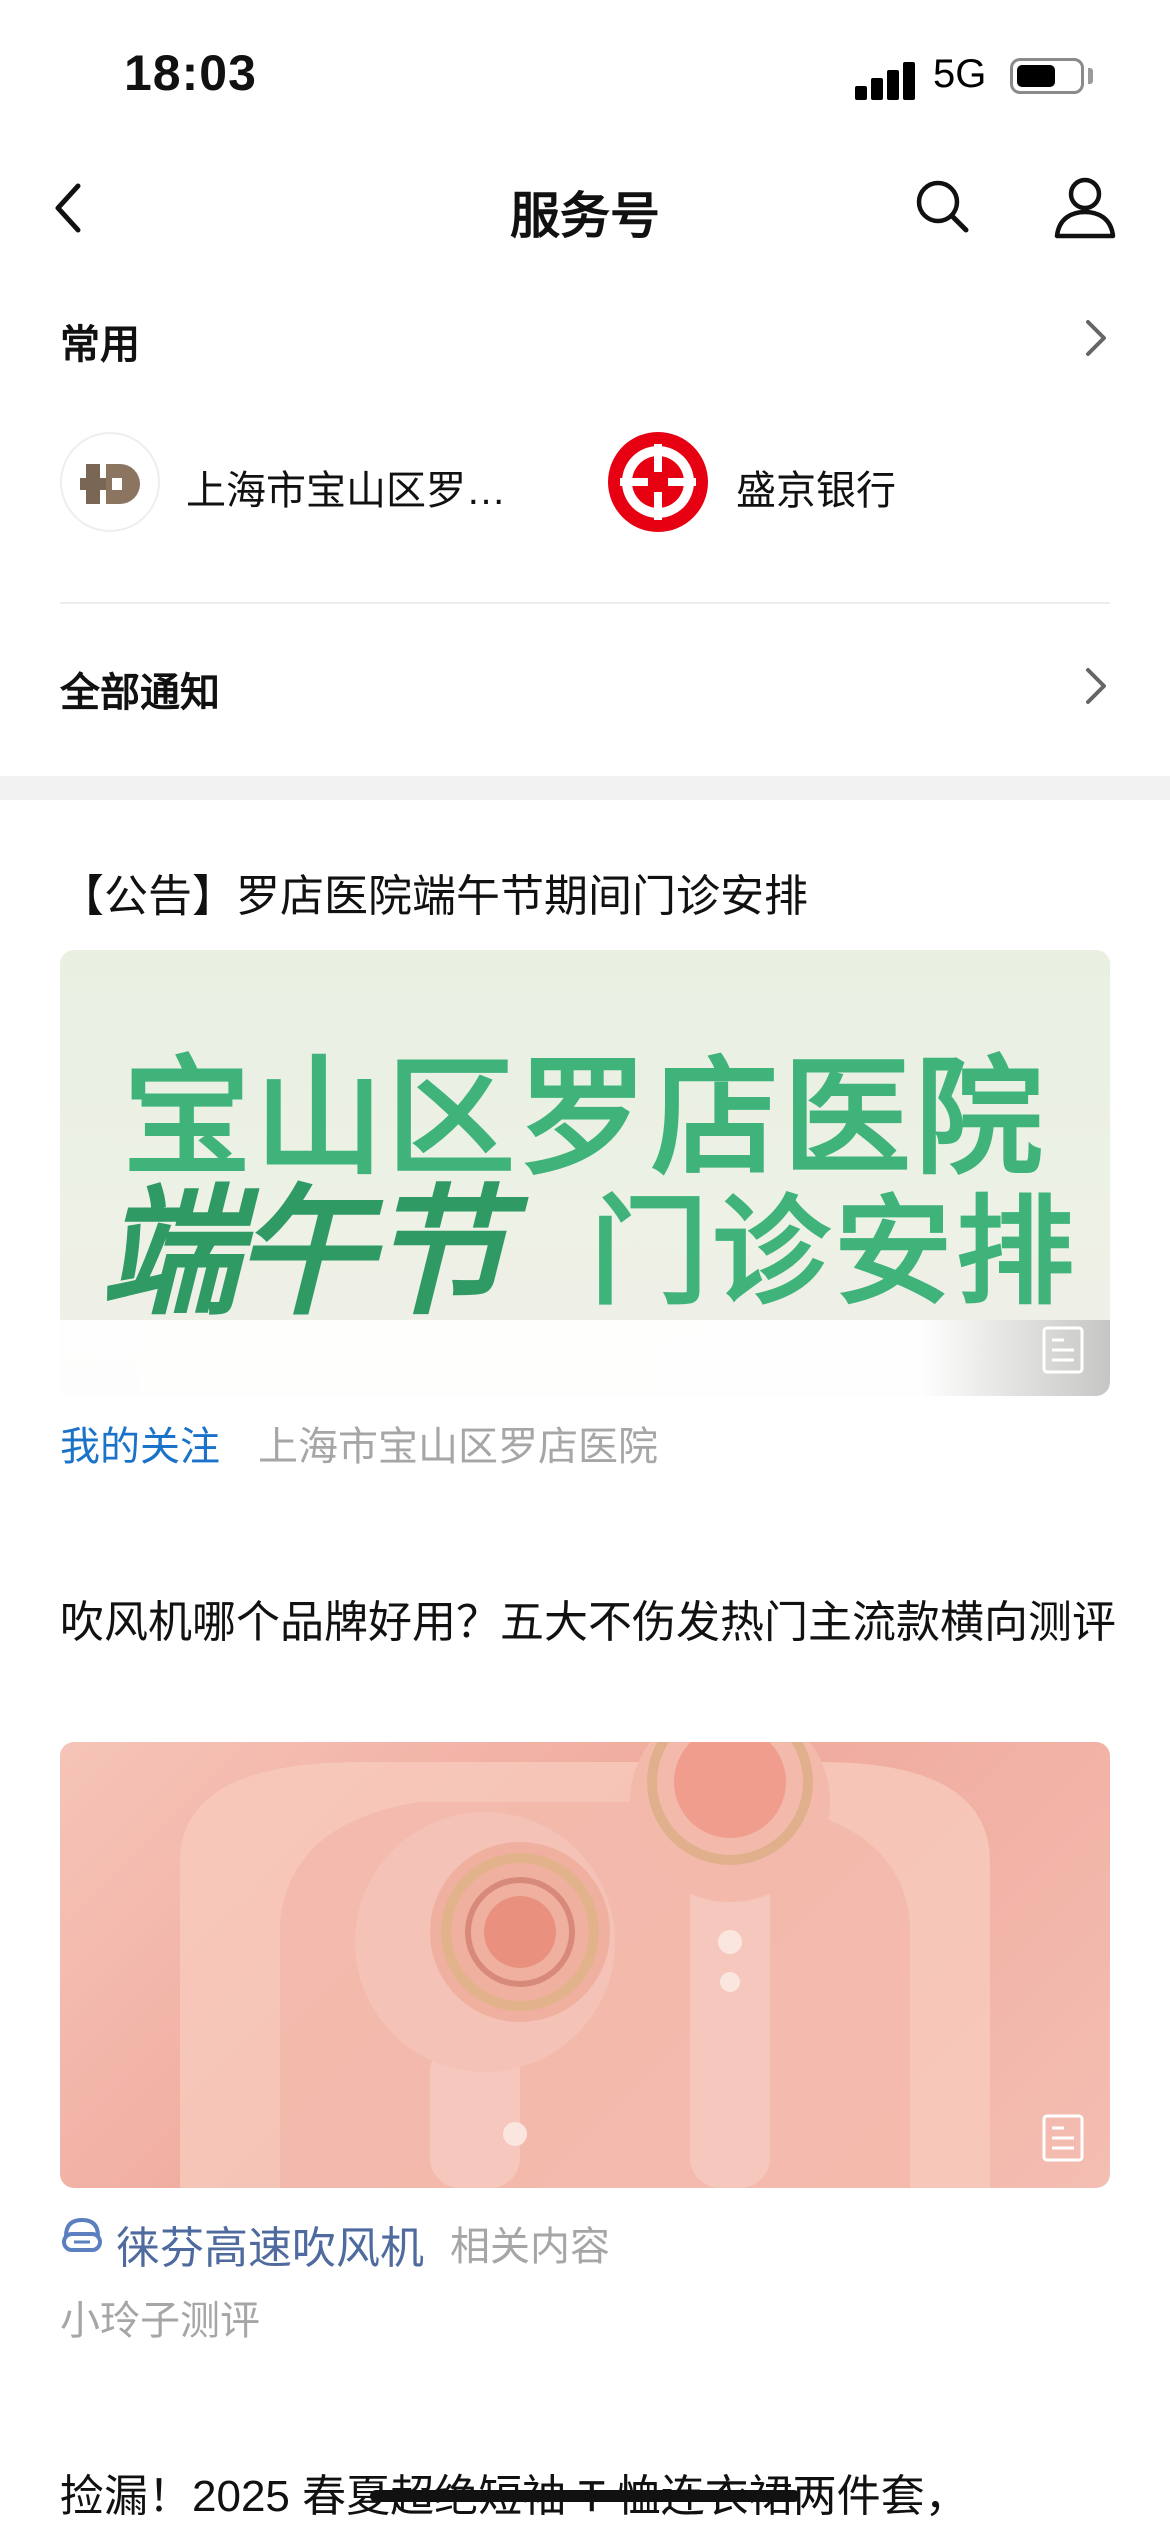 This screenshot has height=2532, width=1170. Describe the element at coordinates (886, 80) in the screenshot. I see `signal-icon` at that location.